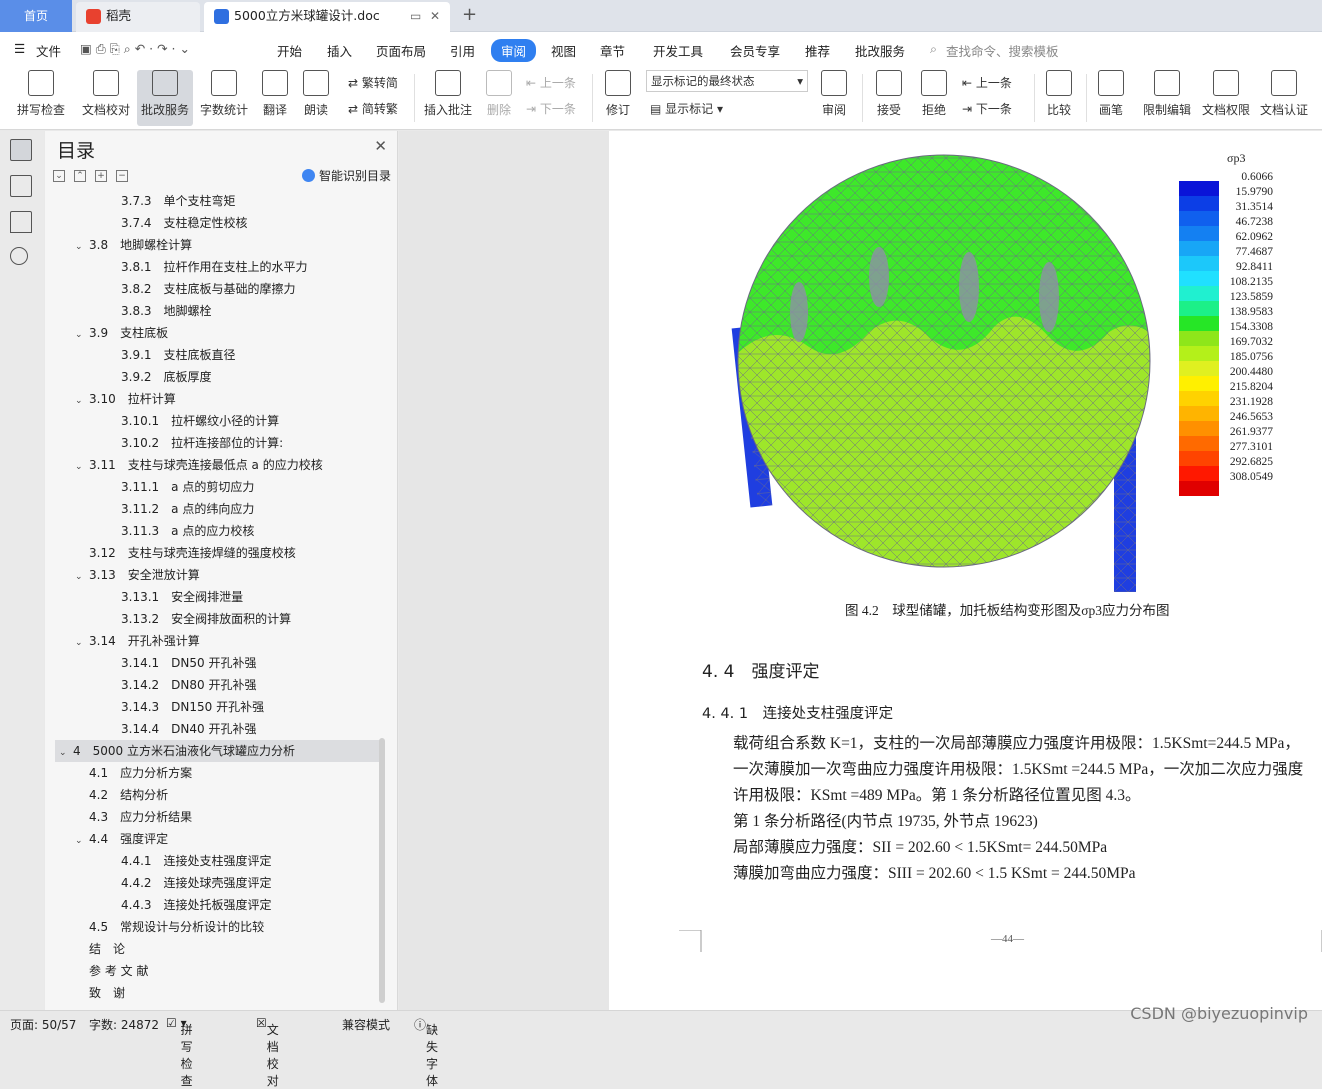  I want to click on menu-start: 开始, so click(289, 50).